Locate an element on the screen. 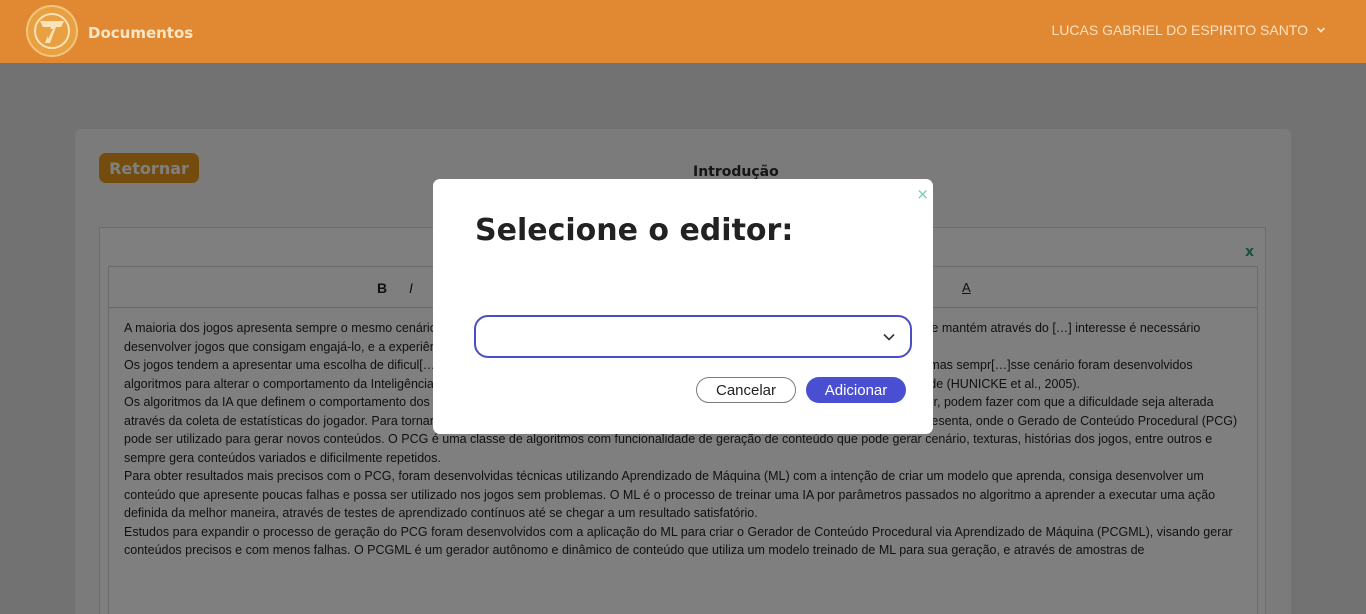 This screenshot has width=1366, height=614. app-title: Documentos is located at coordinates (140, 33).